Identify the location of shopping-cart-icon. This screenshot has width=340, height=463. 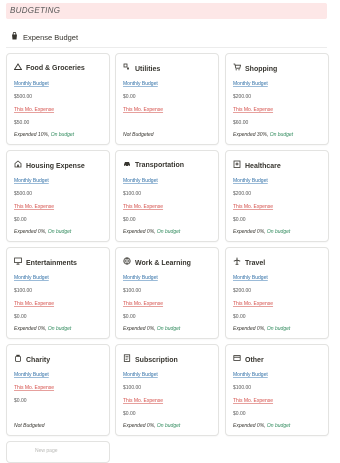
(237, 68).